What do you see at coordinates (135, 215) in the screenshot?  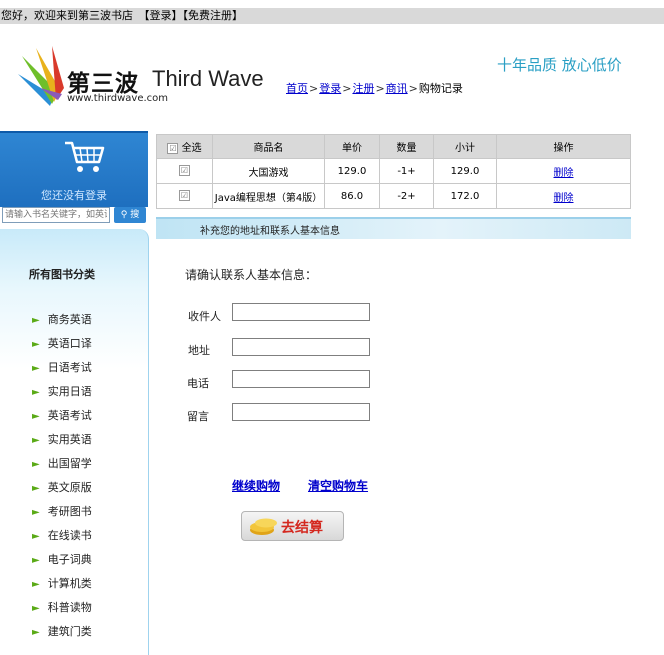 I see `search-button-label: 搜` at bounding box center [135, 215].